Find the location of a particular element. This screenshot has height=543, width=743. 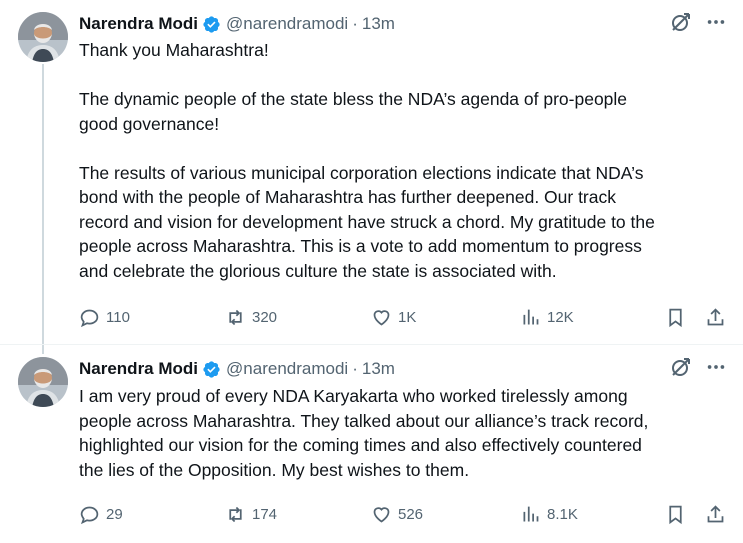

views-count: 8.1K is located at coordinates (562, 514).